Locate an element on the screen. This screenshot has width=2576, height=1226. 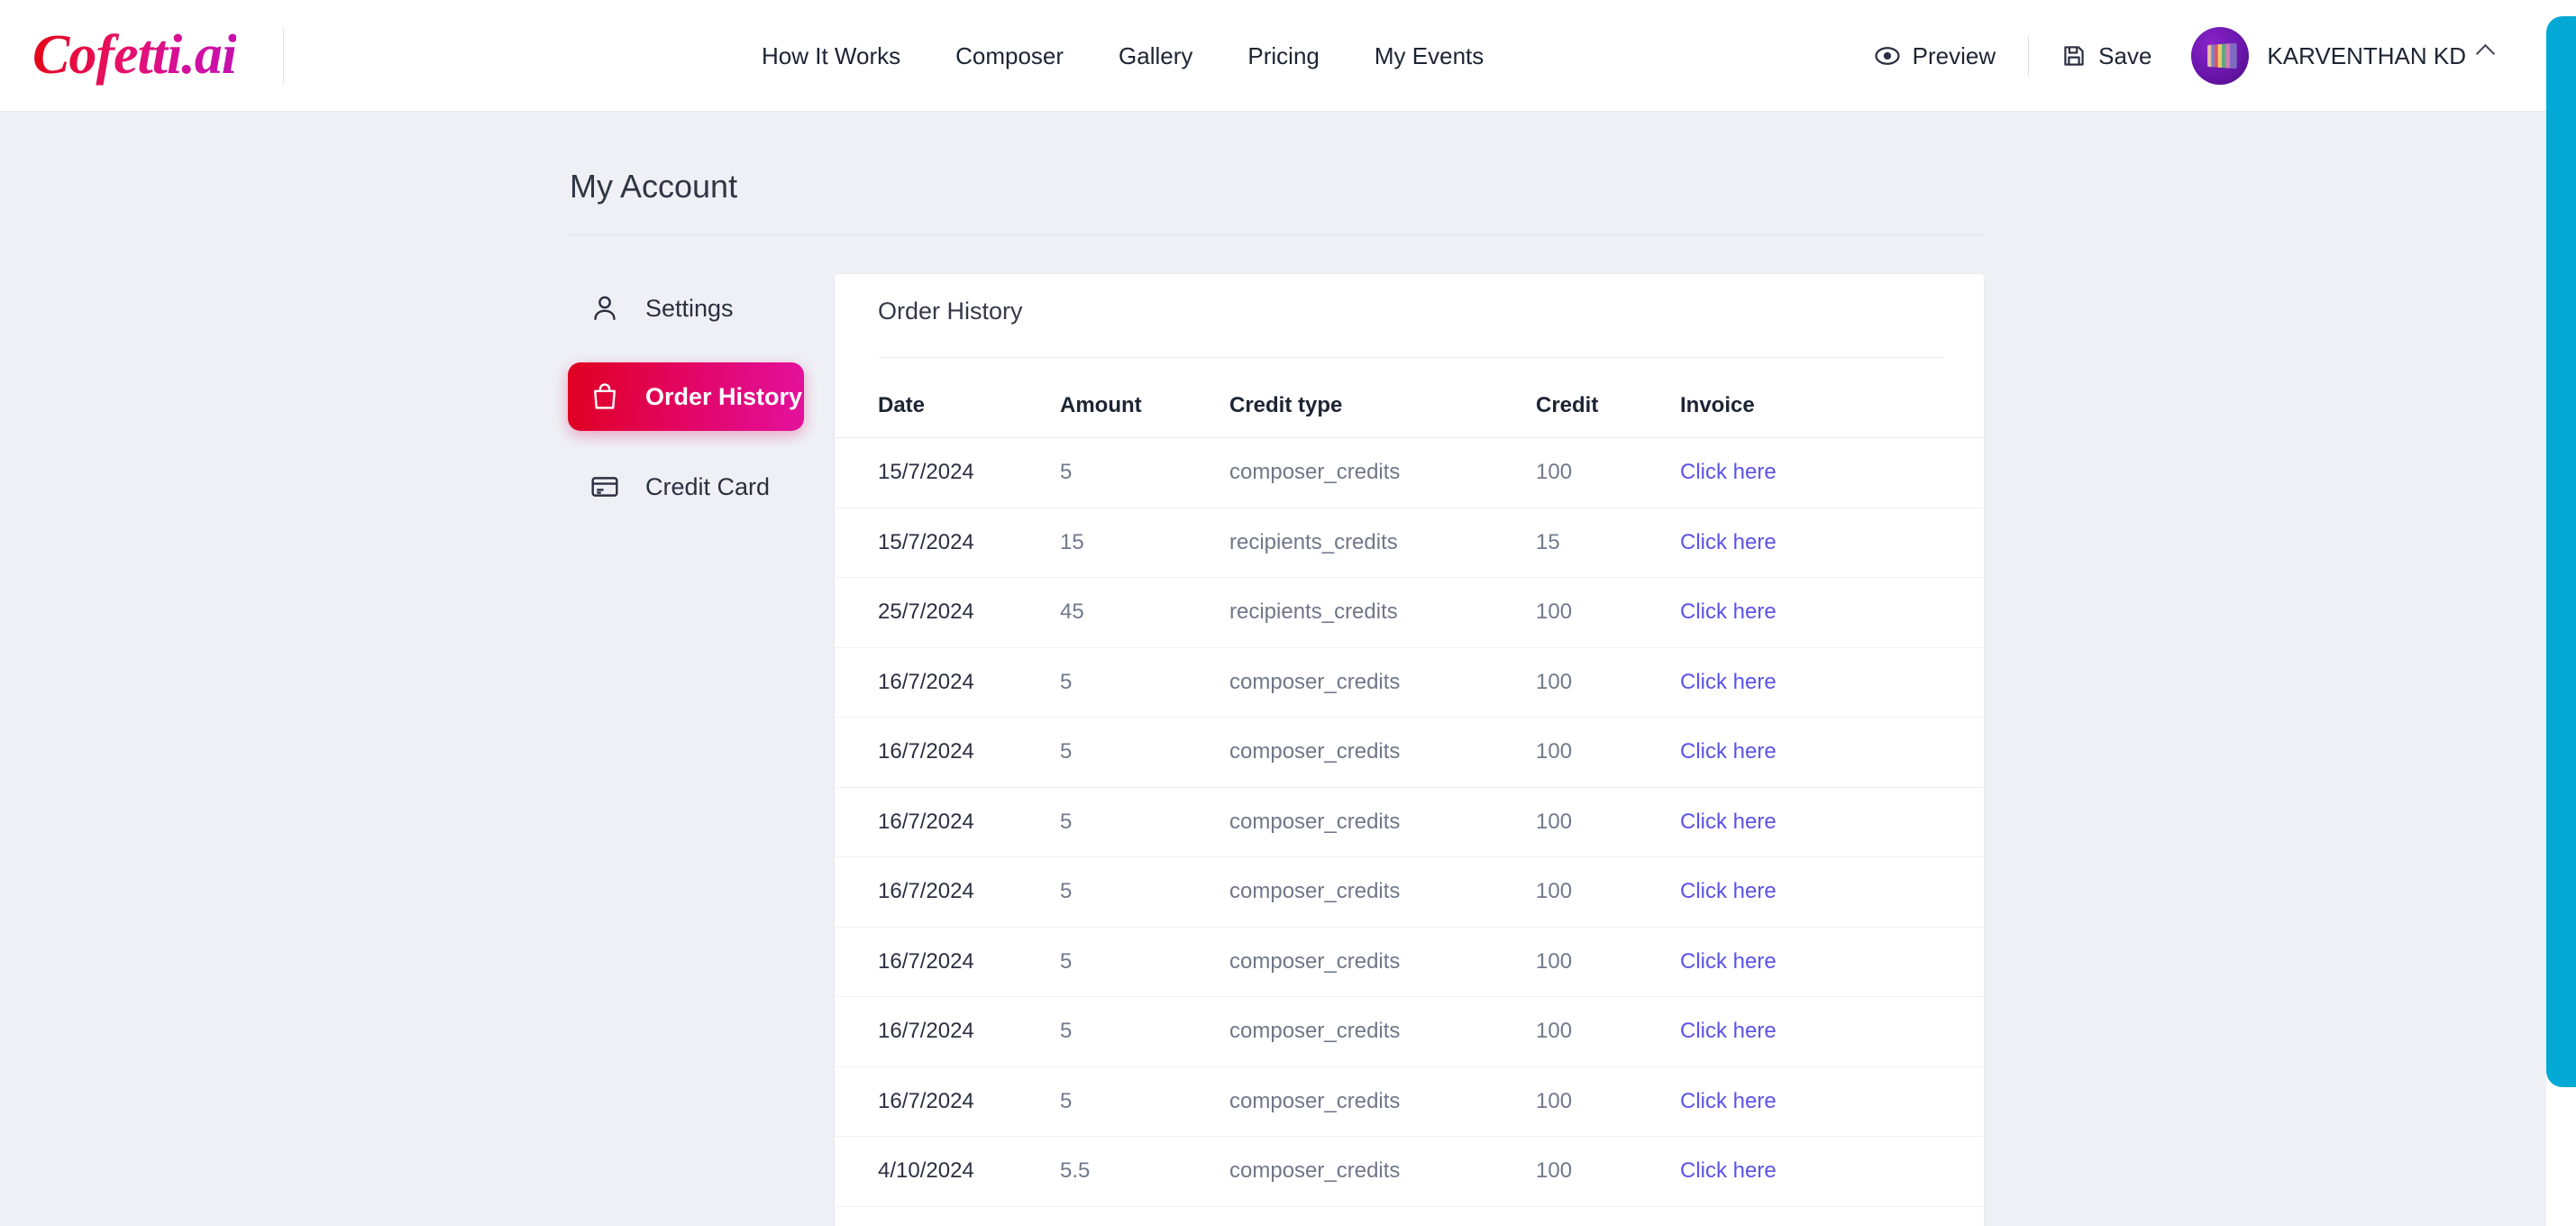
save-button: Save is located at coordinates (2106, 56).